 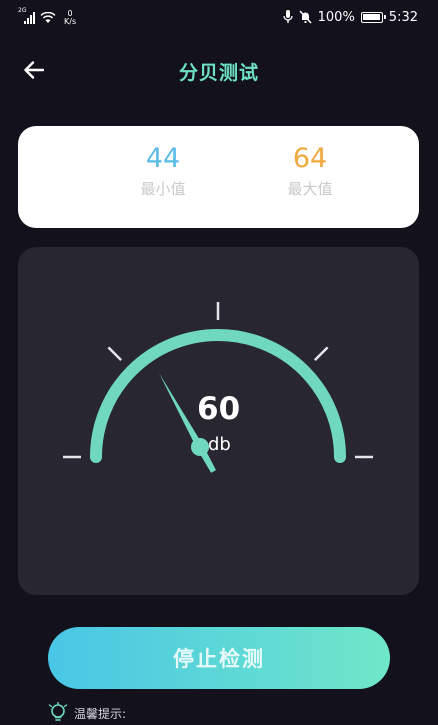 I want to click on microphone-icon, so click(x=287, y=16).